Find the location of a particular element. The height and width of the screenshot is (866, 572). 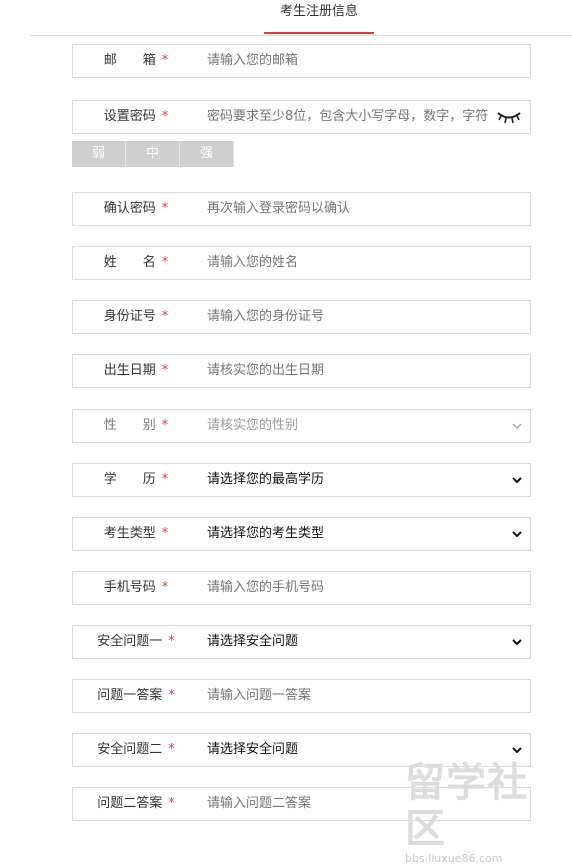

education-row: 学 历 * 请选择您的最高学历 is located at coordinates (301, 480).